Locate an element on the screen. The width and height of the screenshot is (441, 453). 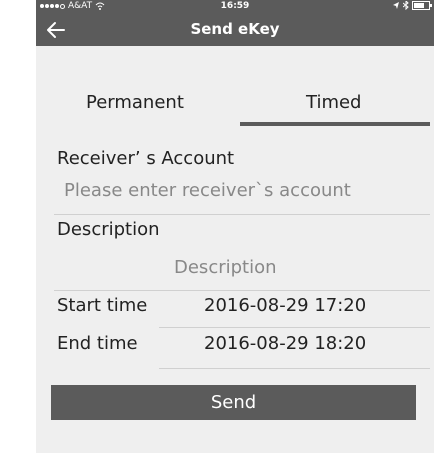
tab-permanent: Permanent is located at coordinates (135, 102).